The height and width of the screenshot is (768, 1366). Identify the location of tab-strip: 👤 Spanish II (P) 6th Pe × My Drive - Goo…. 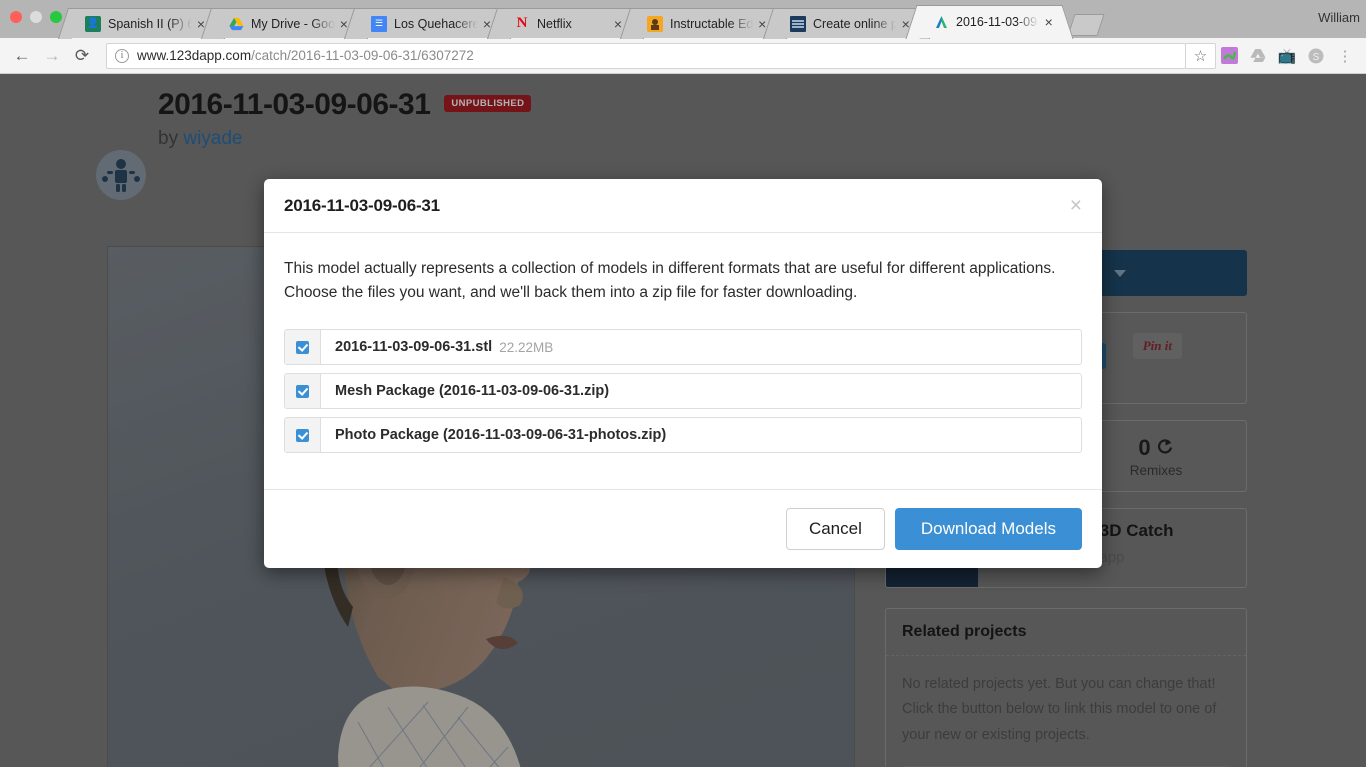
(683, 19).